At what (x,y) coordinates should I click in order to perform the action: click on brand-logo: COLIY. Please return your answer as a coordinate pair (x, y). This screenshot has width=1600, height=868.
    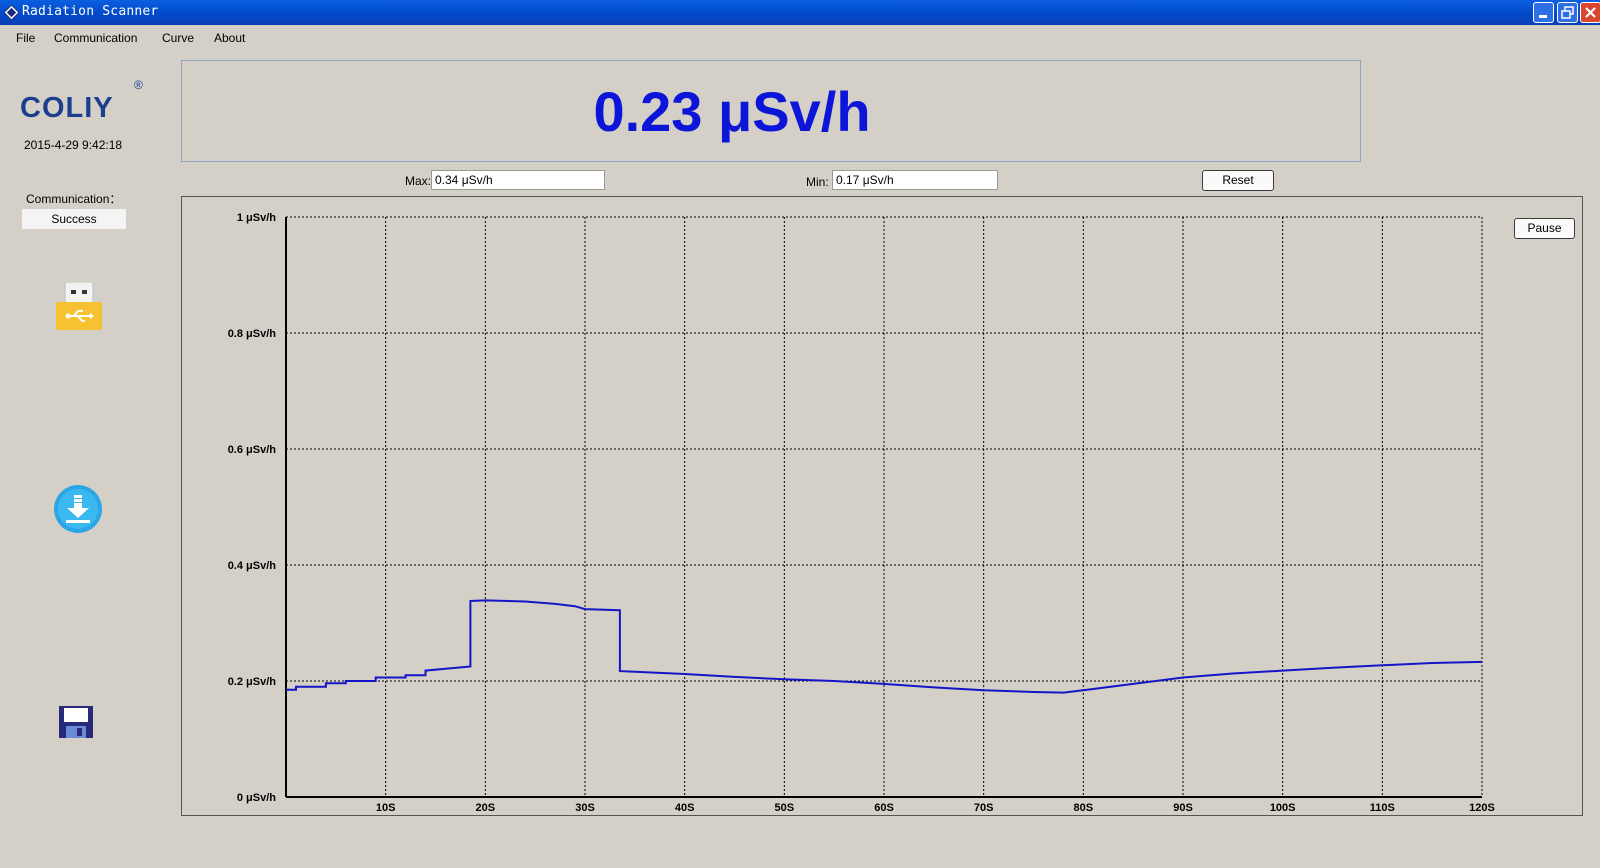
    Looking at the image, I should click on (85, 108).